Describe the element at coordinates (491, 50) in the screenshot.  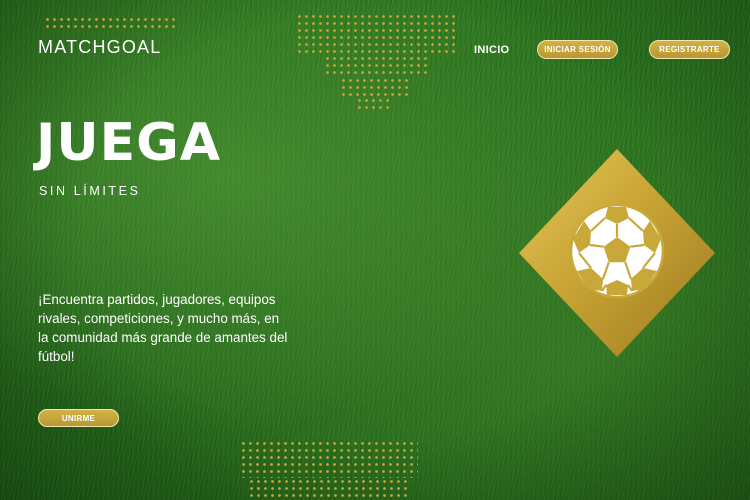
I see `nav-home-link: INICIO` at that location.